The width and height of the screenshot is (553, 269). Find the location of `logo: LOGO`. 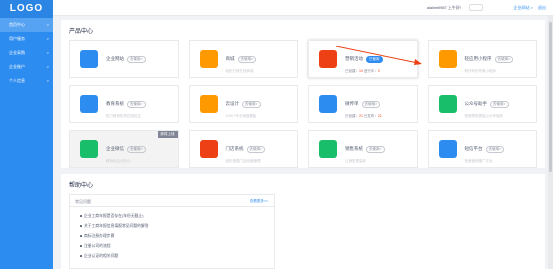

logo: LOGO is located at coordinates (26, 9).